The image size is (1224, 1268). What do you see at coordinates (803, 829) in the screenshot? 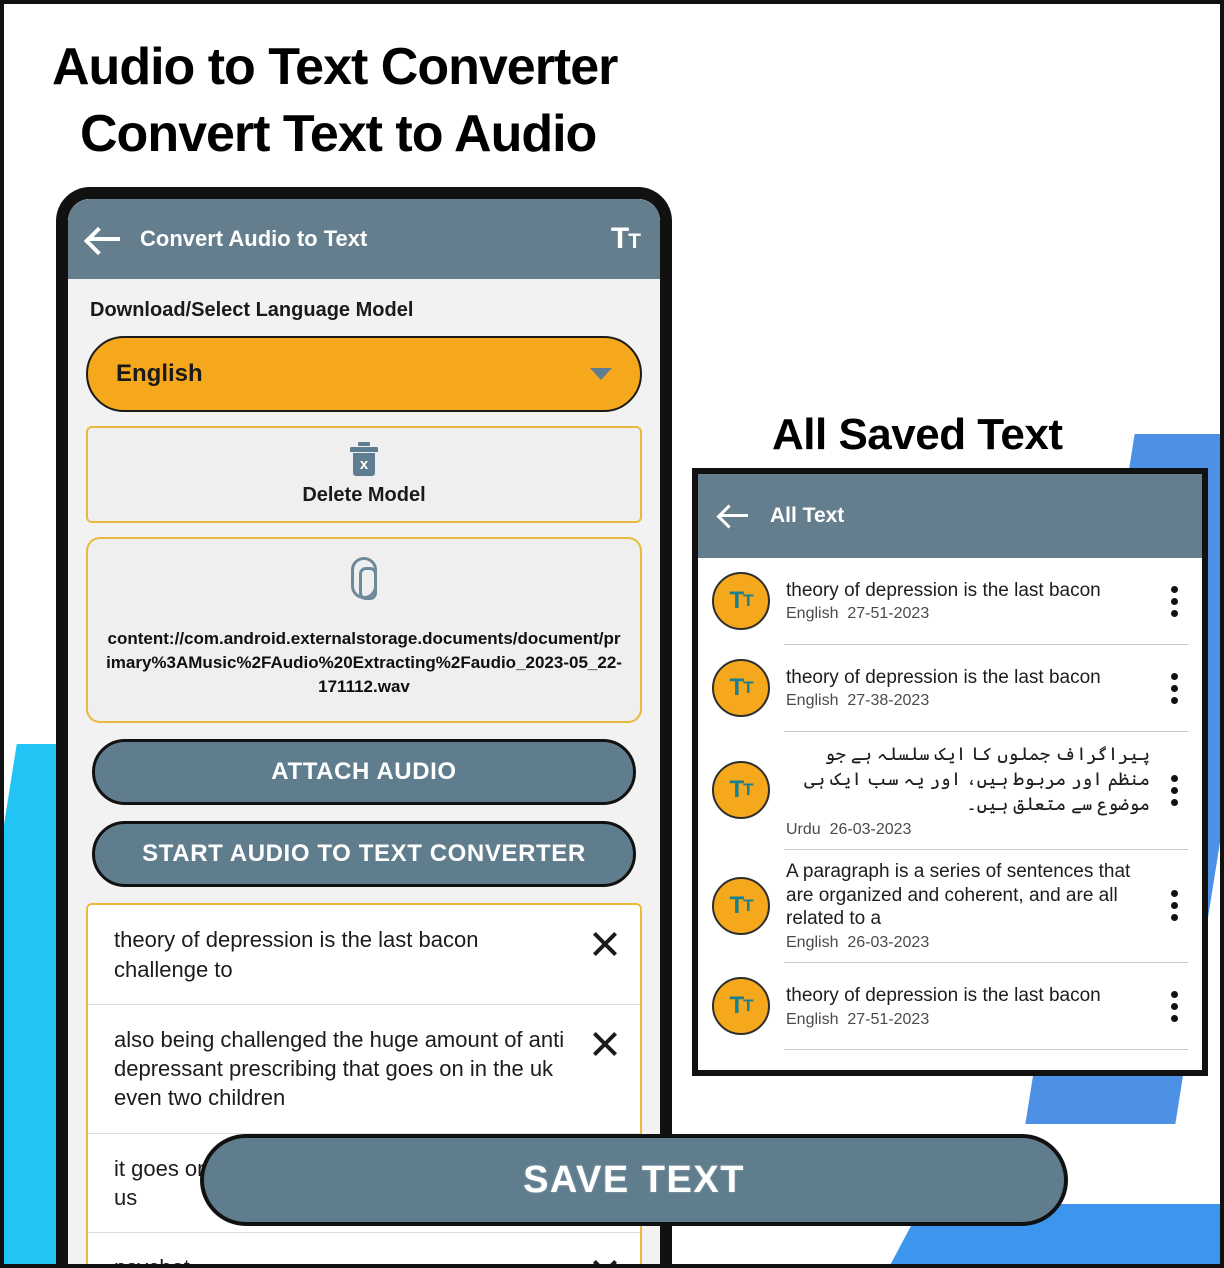
I see `list-item-language: Urdu` at bounding box center [803, 829].